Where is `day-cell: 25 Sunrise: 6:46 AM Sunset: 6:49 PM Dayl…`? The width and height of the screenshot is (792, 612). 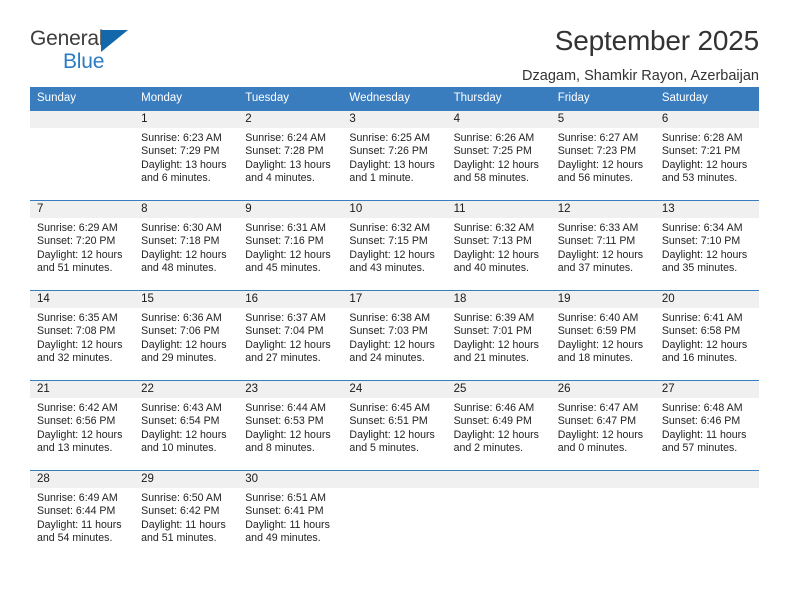 day-cell: 25 Sunrise: 6:46 AM Sunset: 6:49 PM Dayl… is located at coordinates (498, 425).